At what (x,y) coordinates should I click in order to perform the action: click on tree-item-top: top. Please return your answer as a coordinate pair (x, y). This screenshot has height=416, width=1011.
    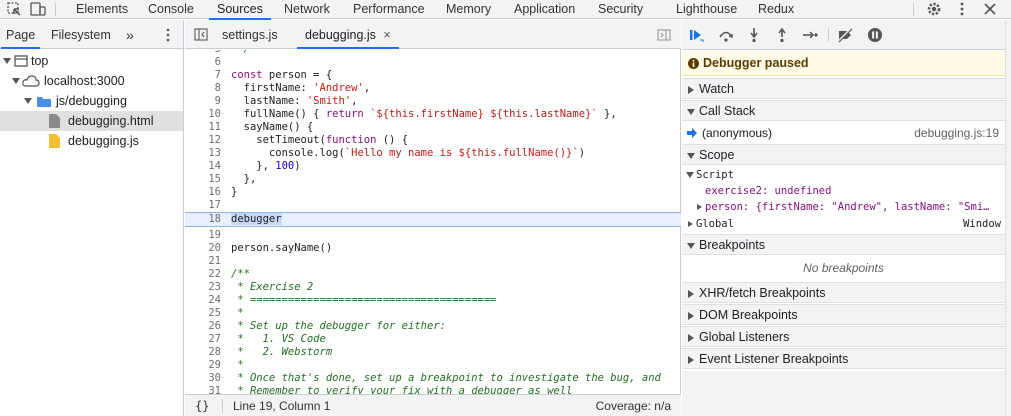
    Looking at the image, I should click on (91, 61).